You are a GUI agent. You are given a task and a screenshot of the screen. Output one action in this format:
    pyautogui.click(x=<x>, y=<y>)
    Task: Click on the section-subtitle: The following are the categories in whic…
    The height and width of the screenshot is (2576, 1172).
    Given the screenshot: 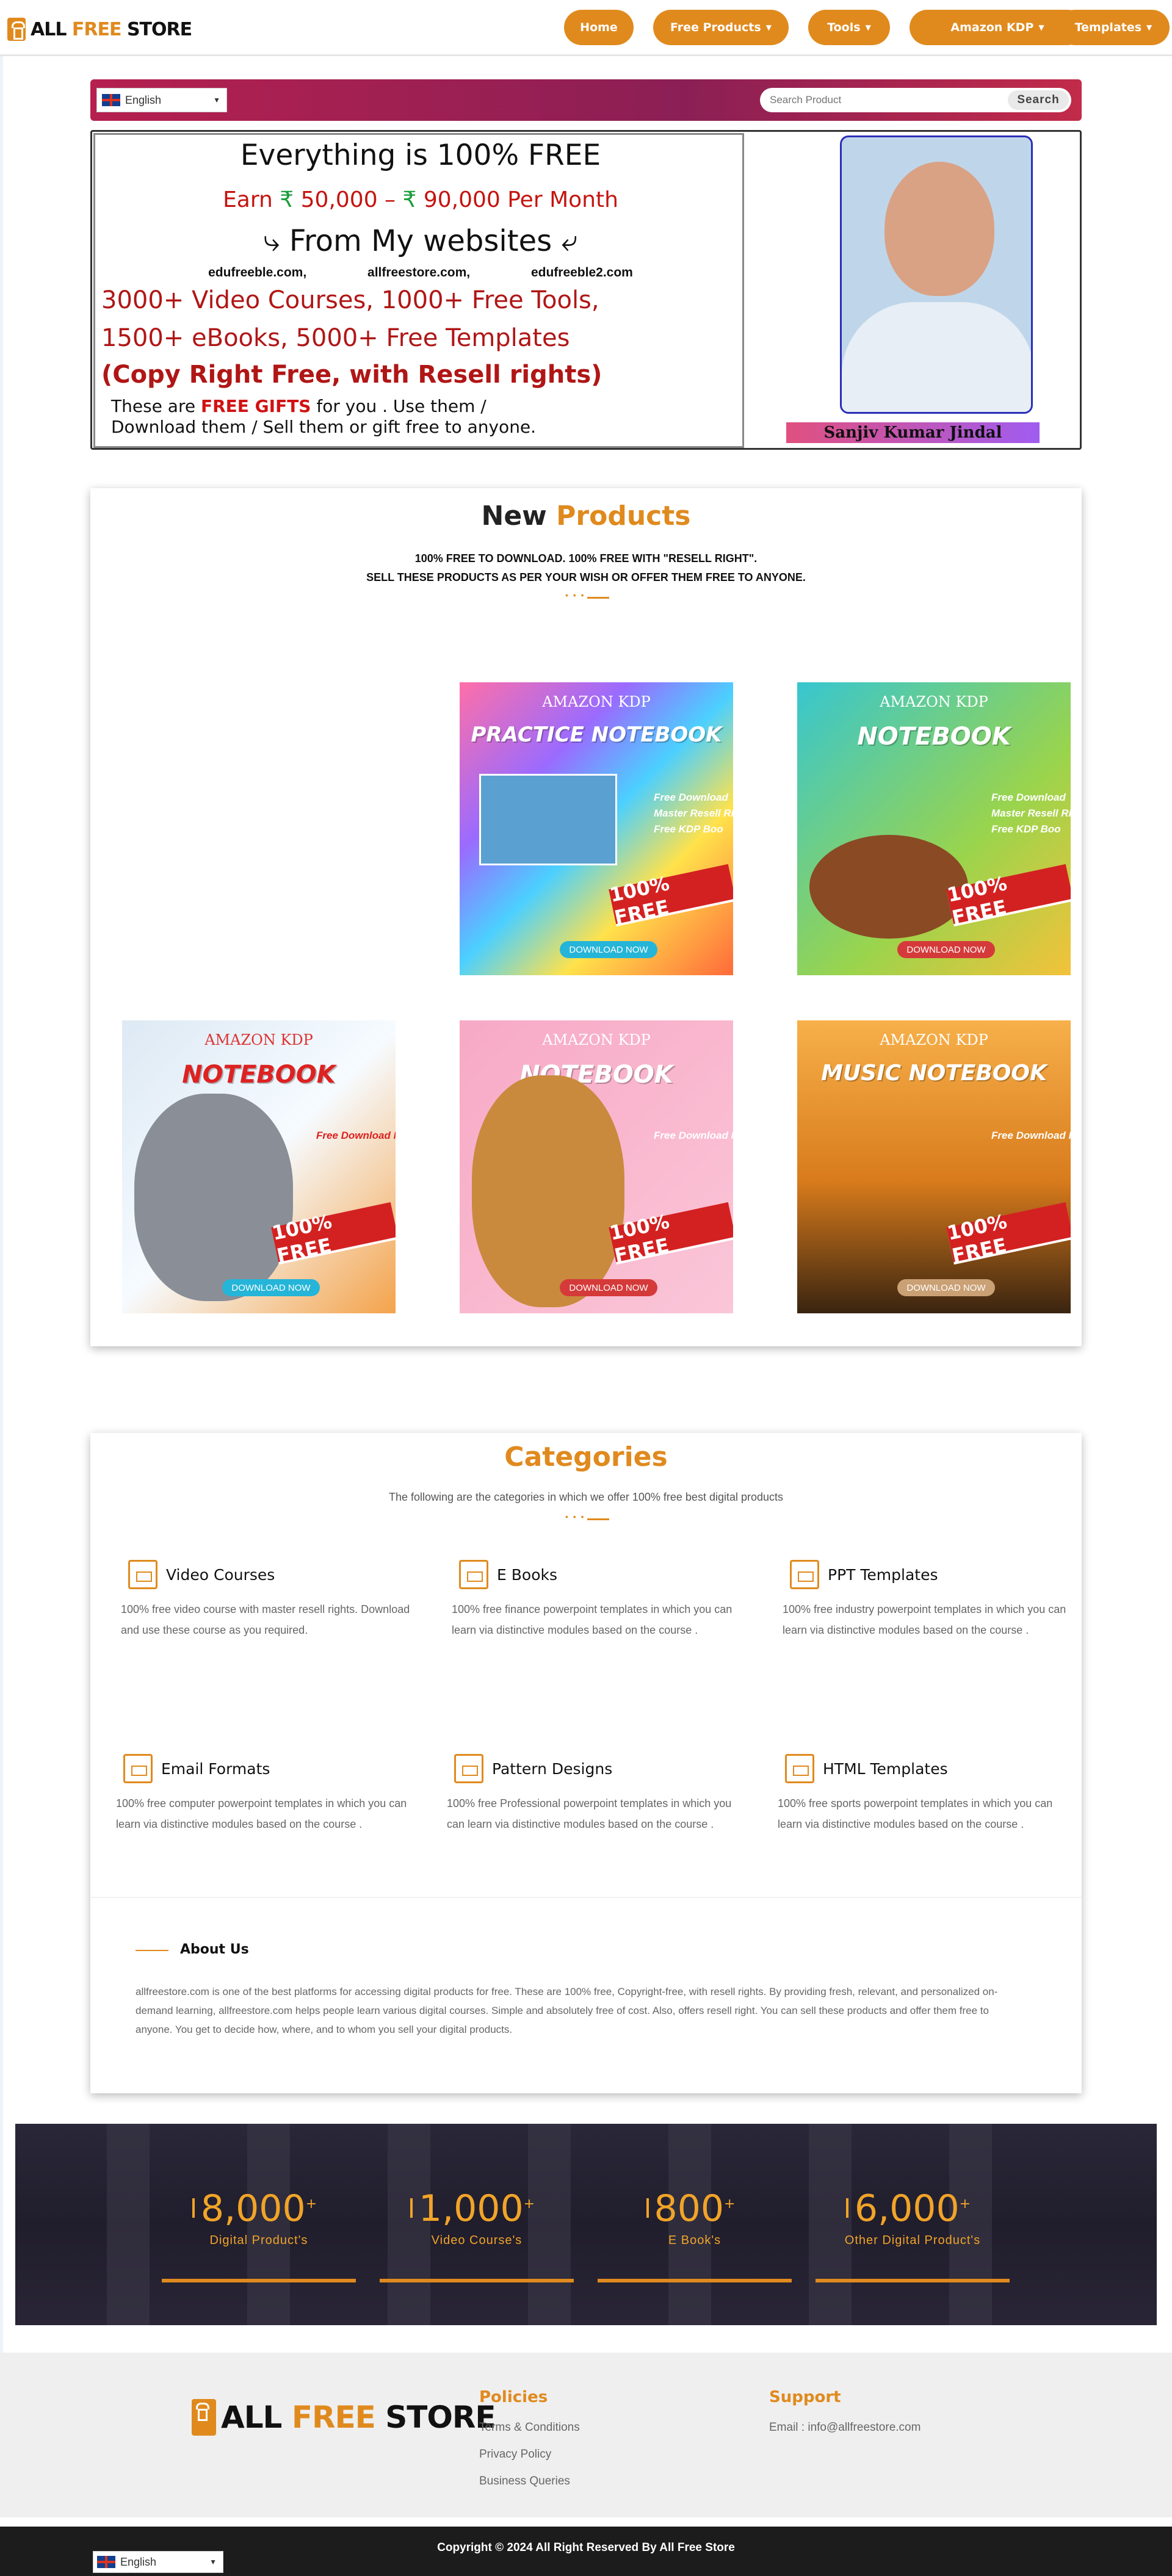 What is the action you would take?
    pyautogui.click(x=586, y=1497)
    